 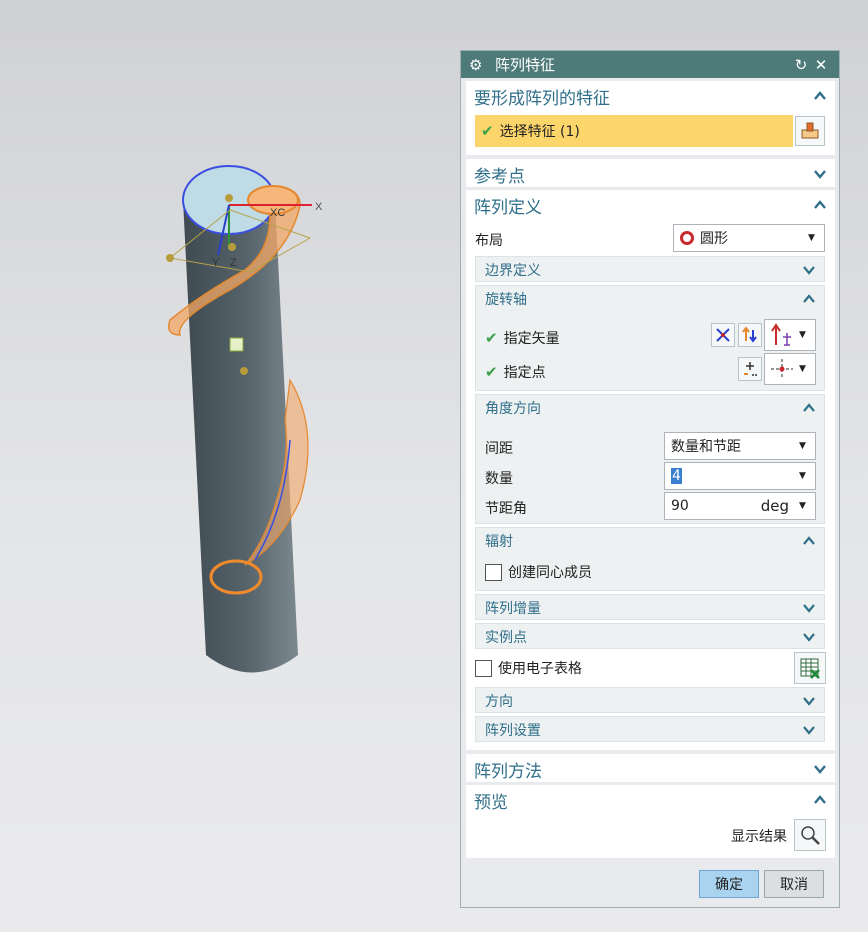 I want to click on reverse-direction-icon, so click(x=749, y=334).